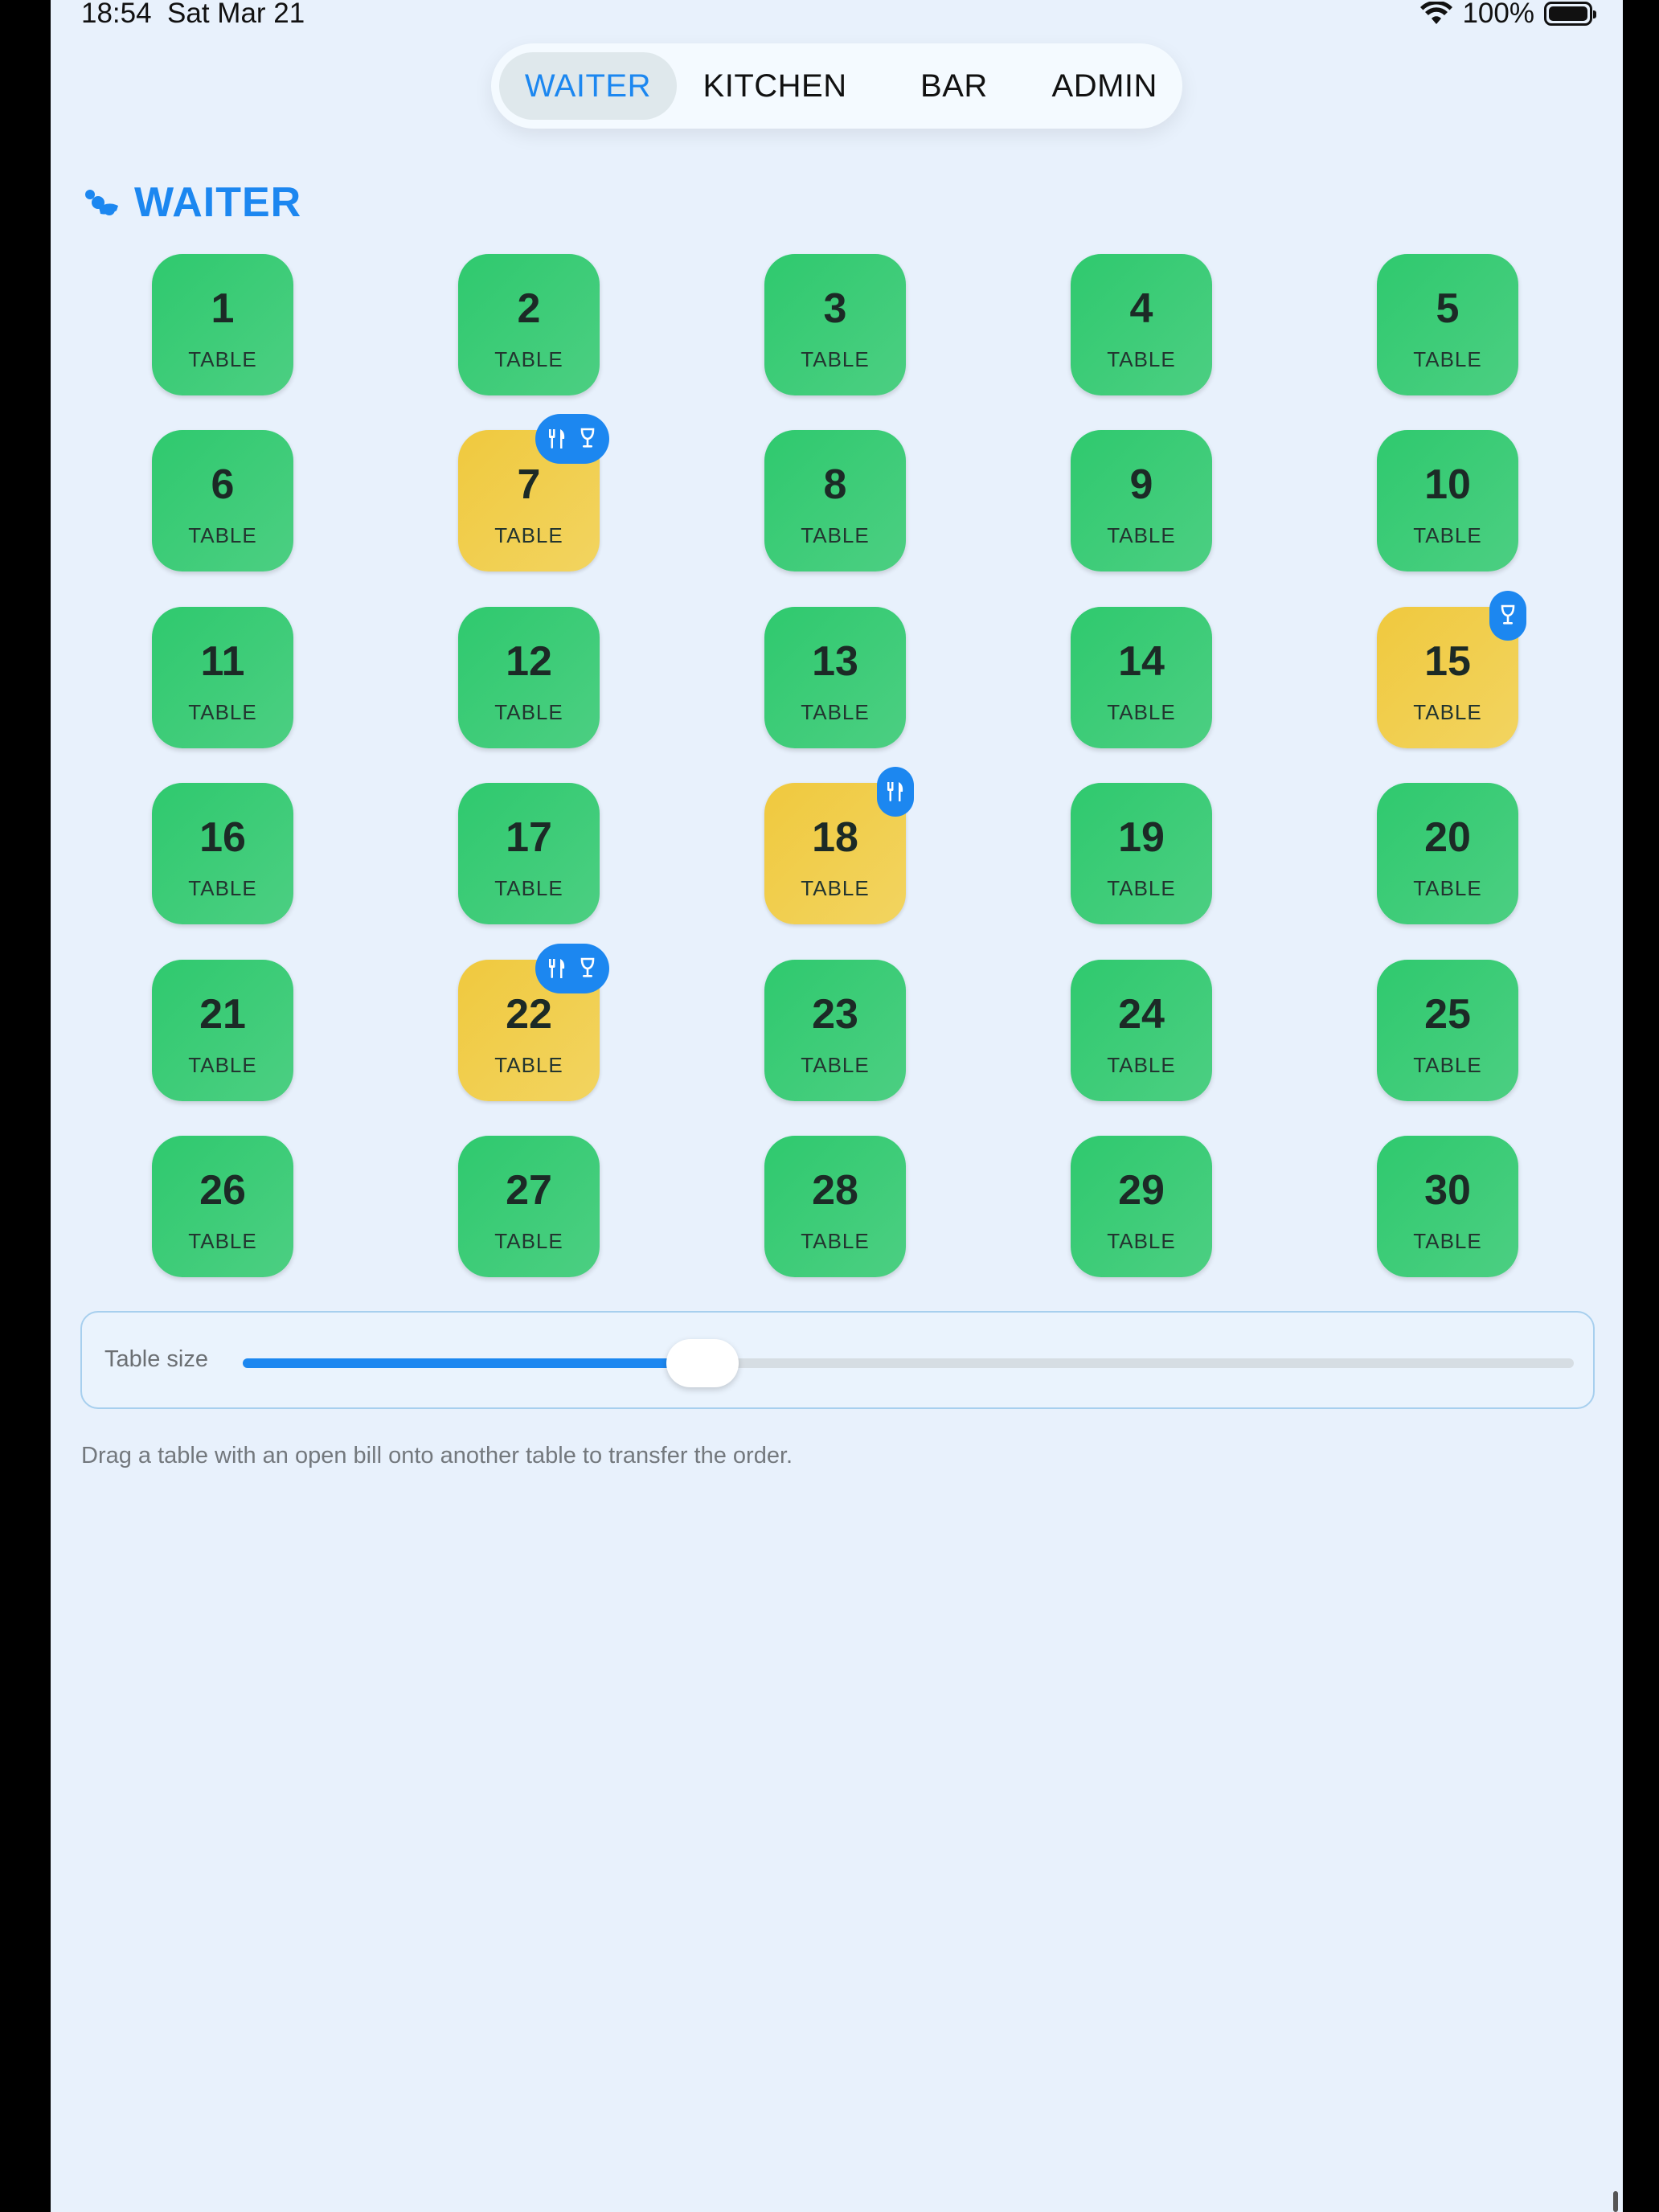  What do you see at coordinates (222, 1206) in the screenshot?
I see `table-26: 26 TABLE` at bounding box center [222, 1206].